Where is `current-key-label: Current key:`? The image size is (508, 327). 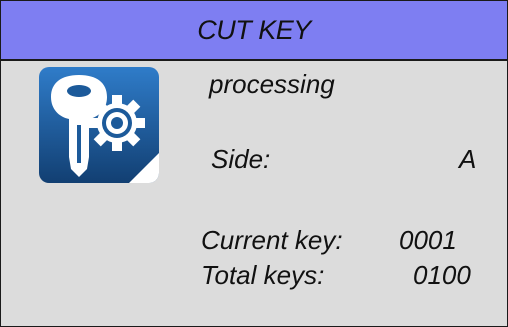
current-key-label: Current key: is located at coordinates (272, 240).